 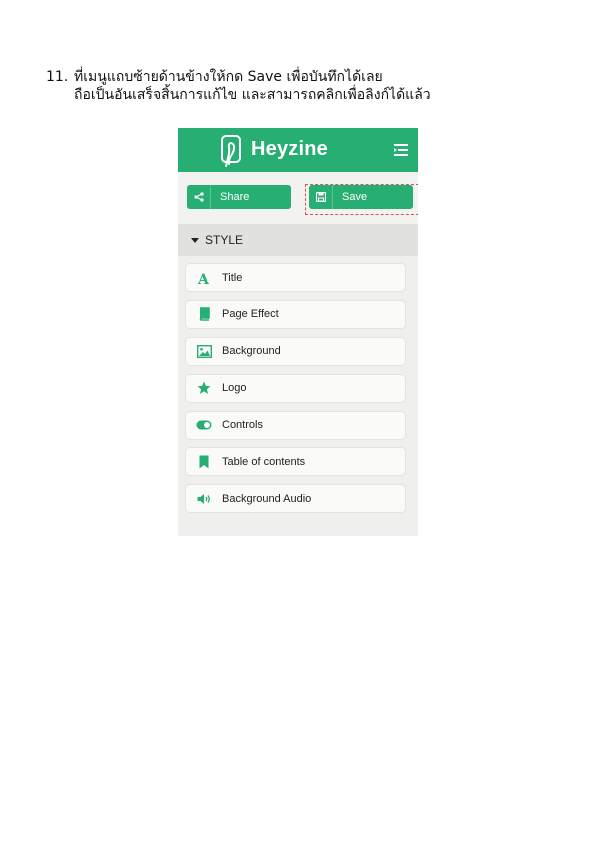 I want to click on toggle-icon, so click(x=204, y=425).